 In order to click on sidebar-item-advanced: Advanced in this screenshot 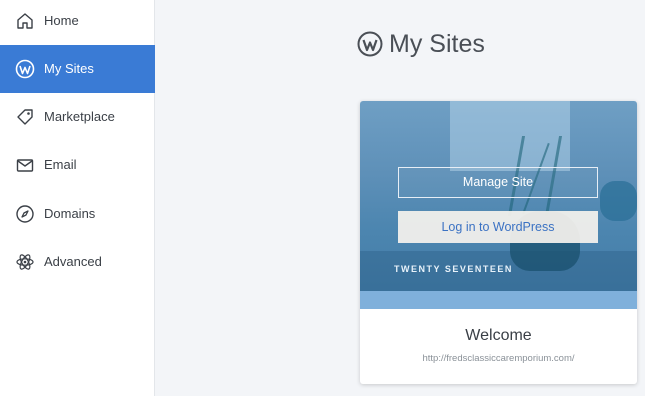, I will do `click(77, 262)`.